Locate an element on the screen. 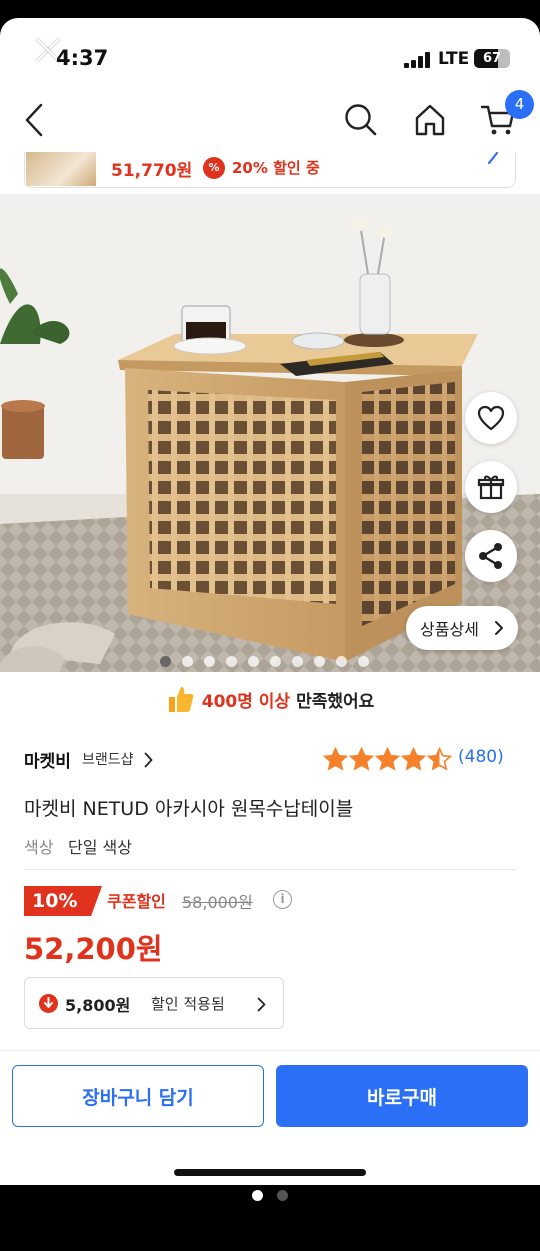 The height and width of the screenshot is (1251, 540). discount-applied-button: 5,800원 할인 적용됨 is located at coordinates (154, 1003).